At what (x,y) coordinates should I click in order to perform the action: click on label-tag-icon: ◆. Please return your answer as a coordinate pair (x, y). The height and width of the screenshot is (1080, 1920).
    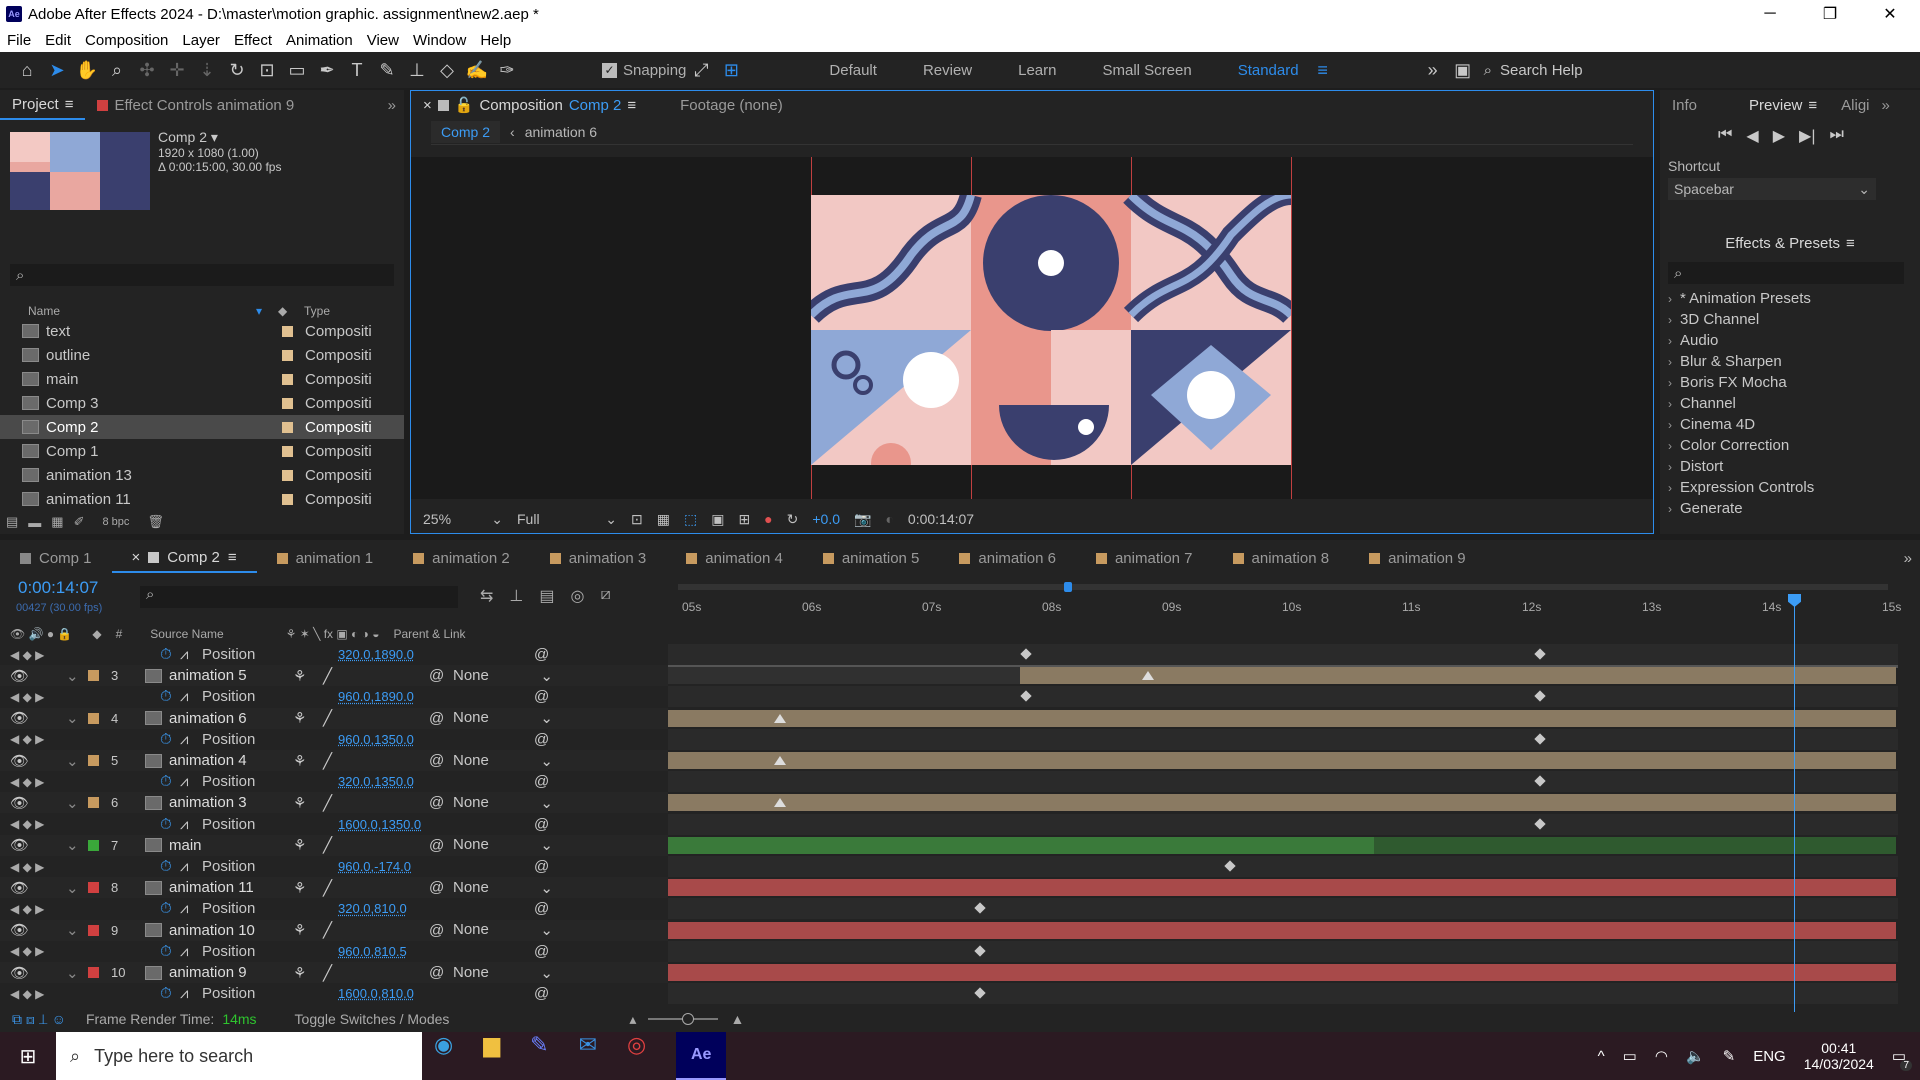
    Looking at the image, I should click on (291, 311).